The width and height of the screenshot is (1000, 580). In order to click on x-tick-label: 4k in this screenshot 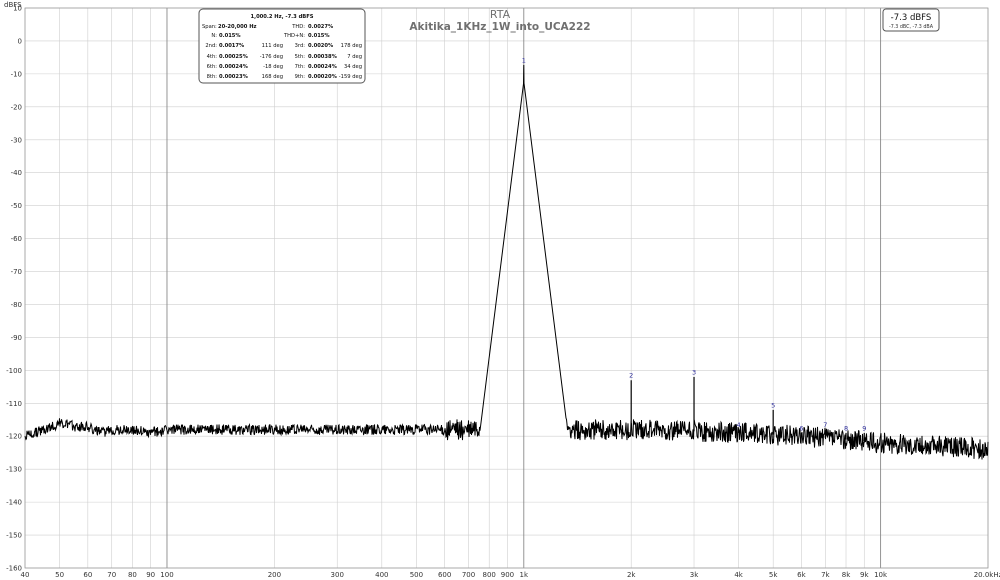, I will do `click(738, 575)`.